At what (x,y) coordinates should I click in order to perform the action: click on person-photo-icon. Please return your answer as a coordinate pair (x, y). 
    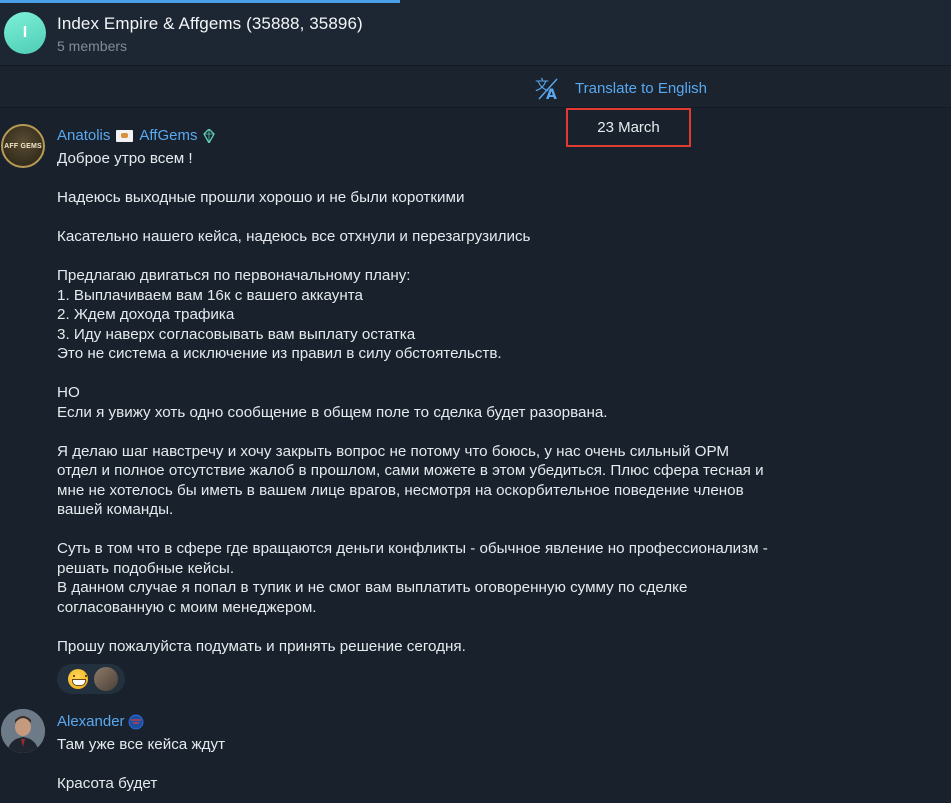
    Looking at the image, I should click on (23, 731).